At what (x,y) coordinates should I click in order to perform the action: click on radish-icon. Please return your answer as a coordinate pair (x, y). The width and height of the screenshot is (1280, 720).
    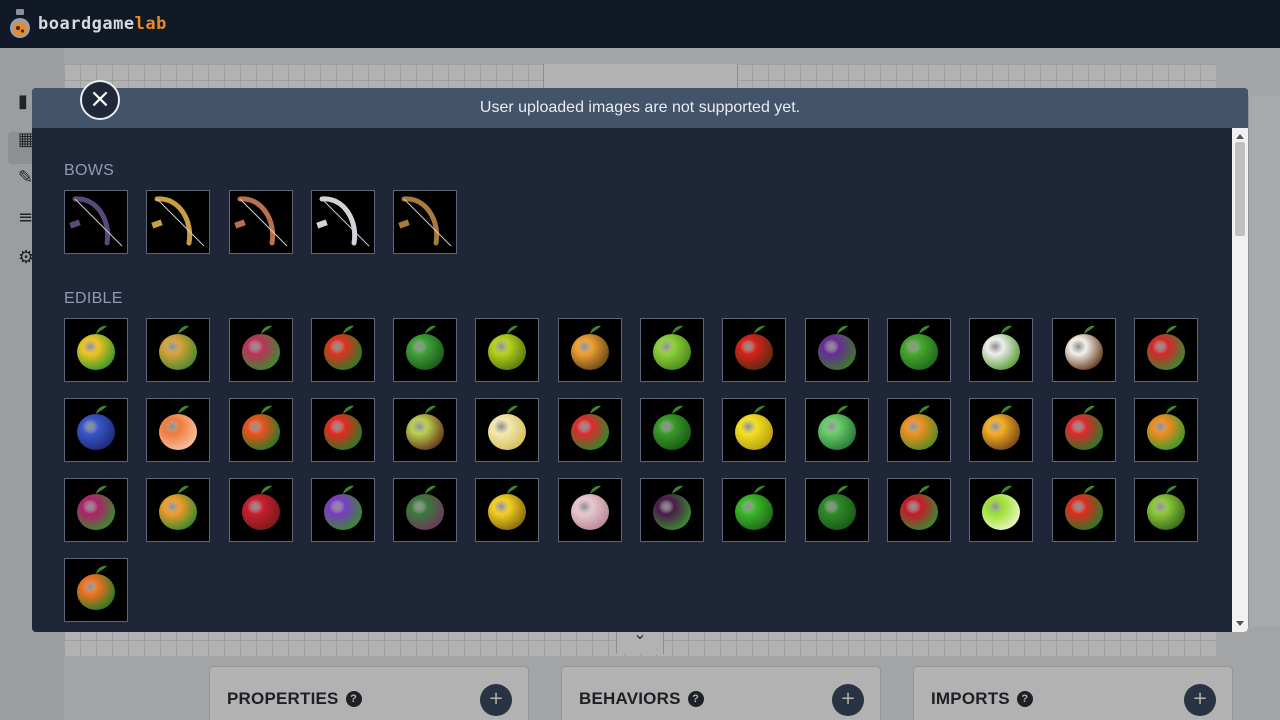
    Looking at the image, I should click on (261, 350).